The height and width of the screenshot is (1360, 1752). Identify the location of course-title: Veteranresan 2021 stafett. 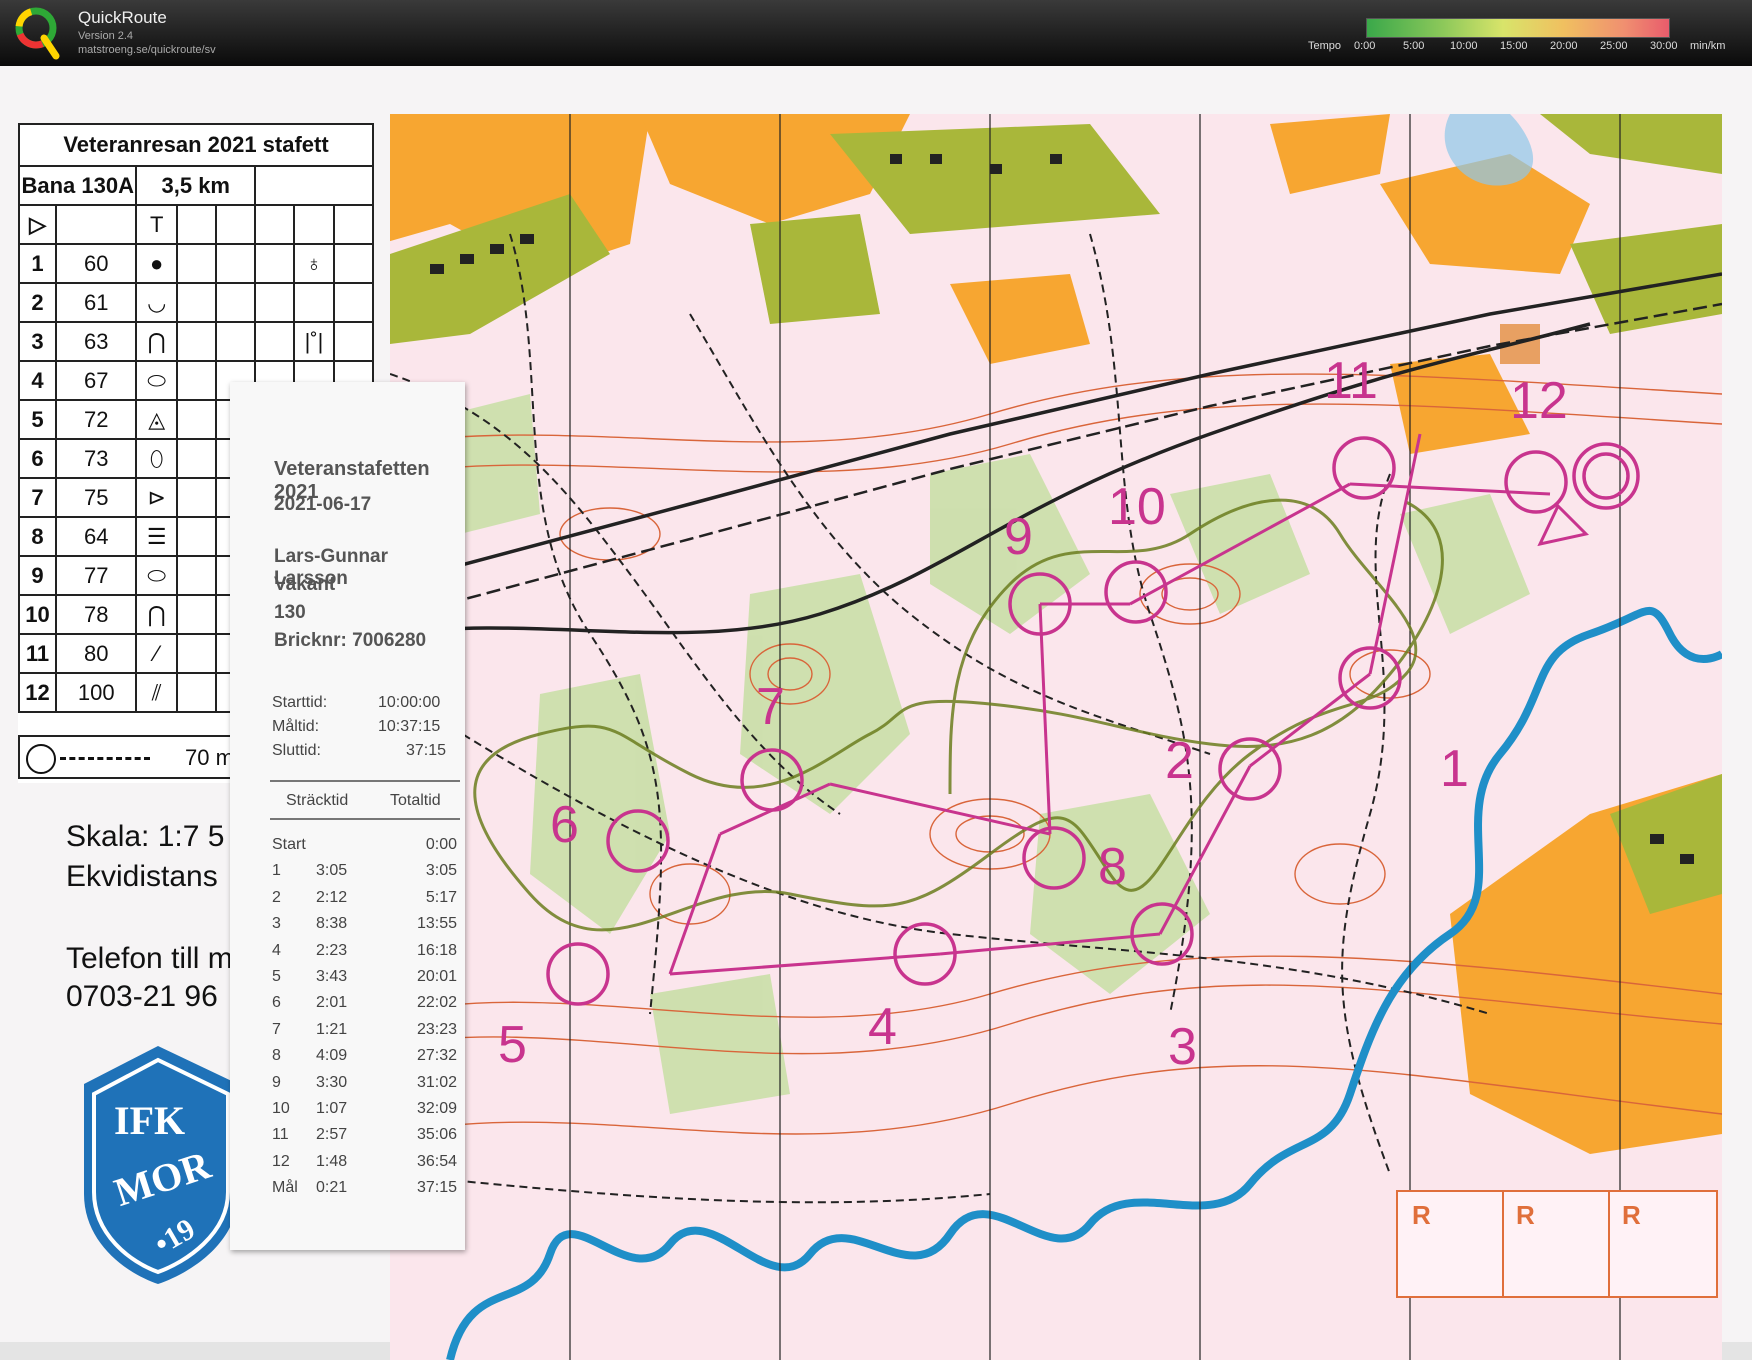
(196, 145).